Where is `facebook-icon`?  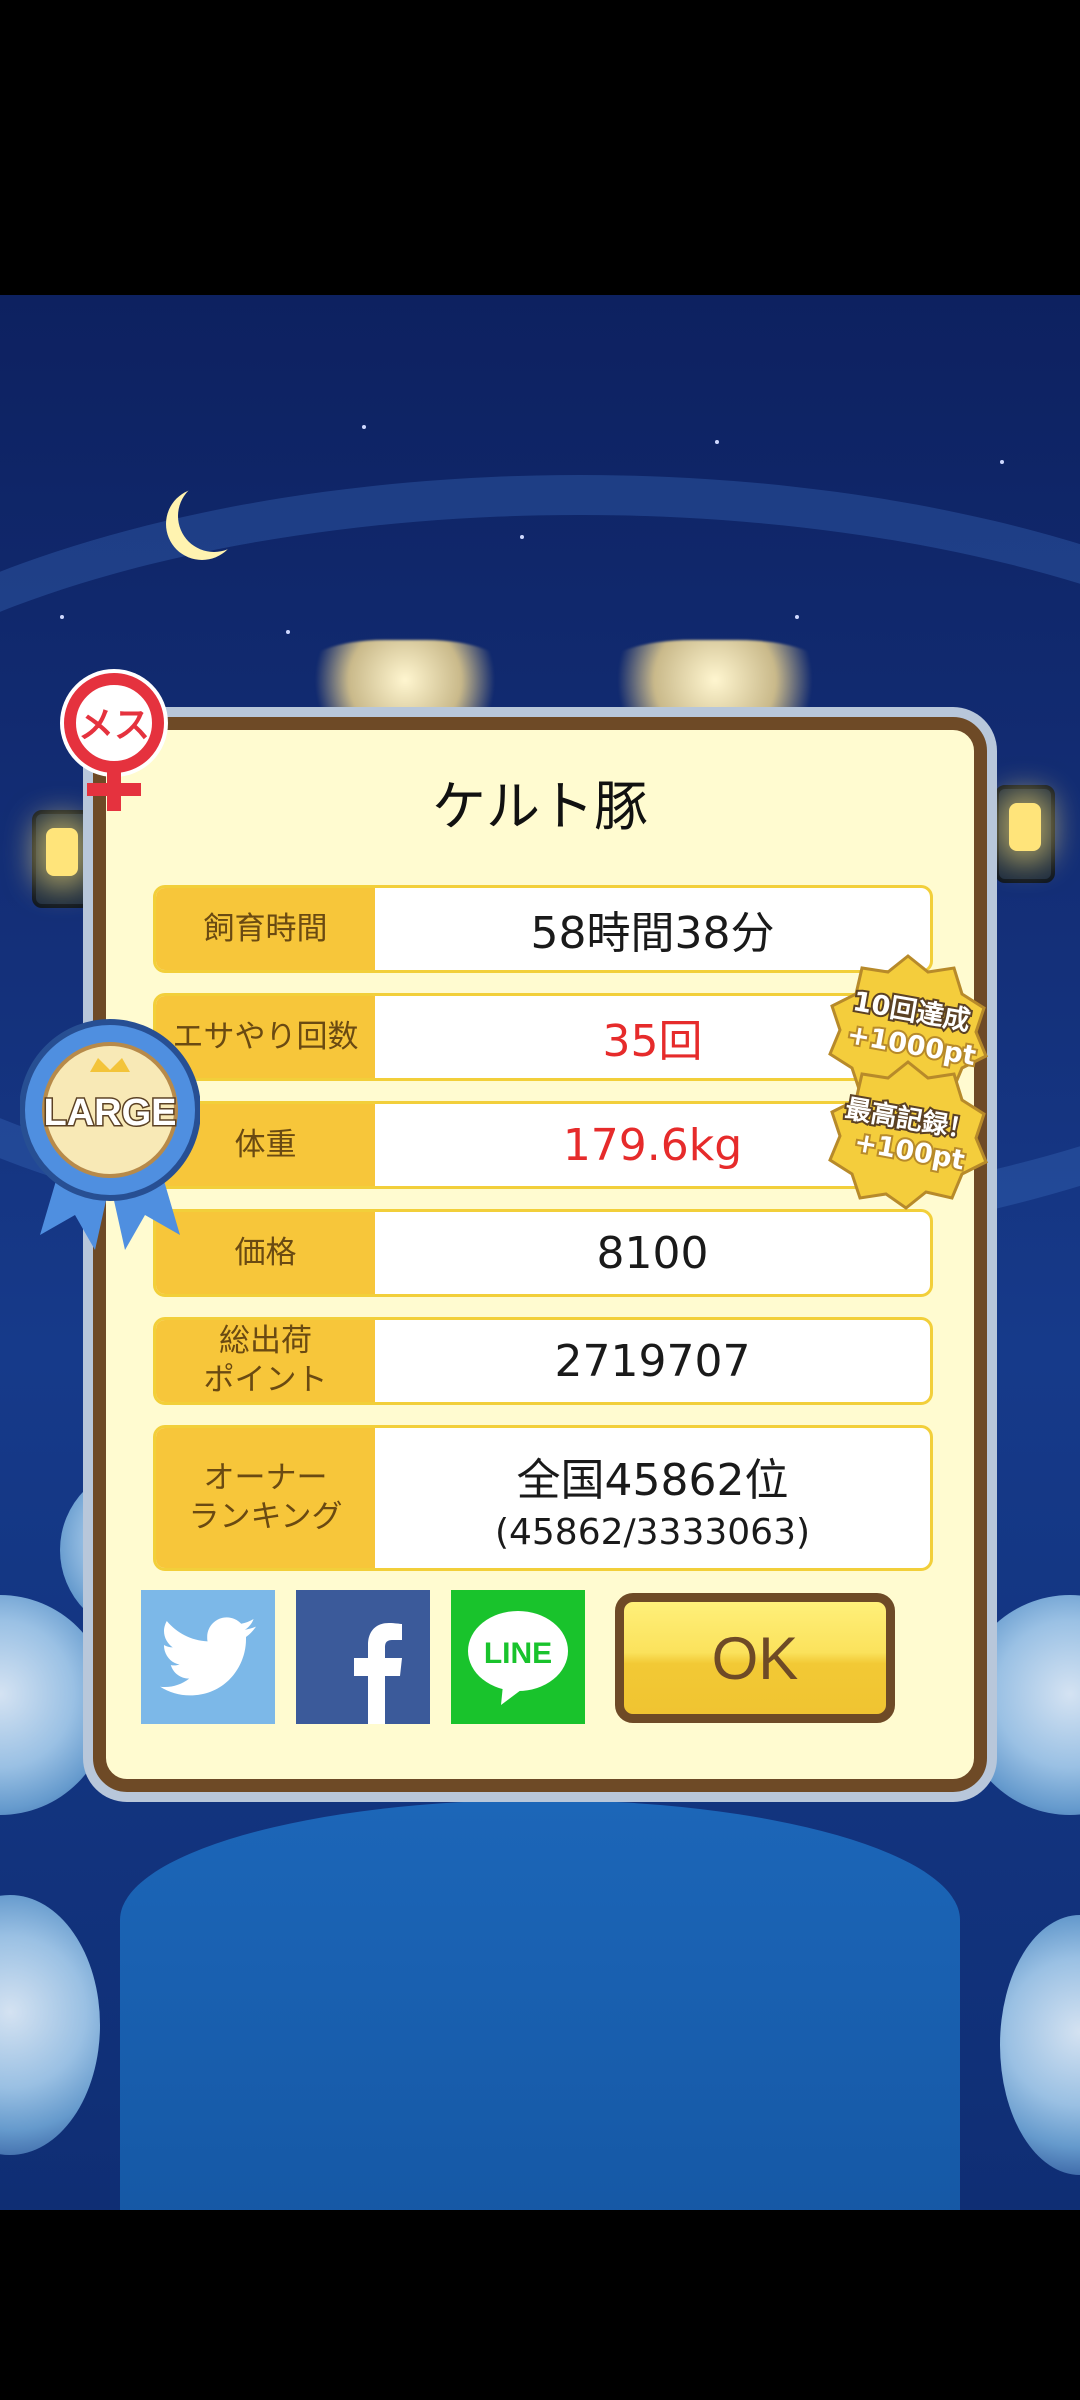
facebook-icon is located at coordinates (378, 1673).